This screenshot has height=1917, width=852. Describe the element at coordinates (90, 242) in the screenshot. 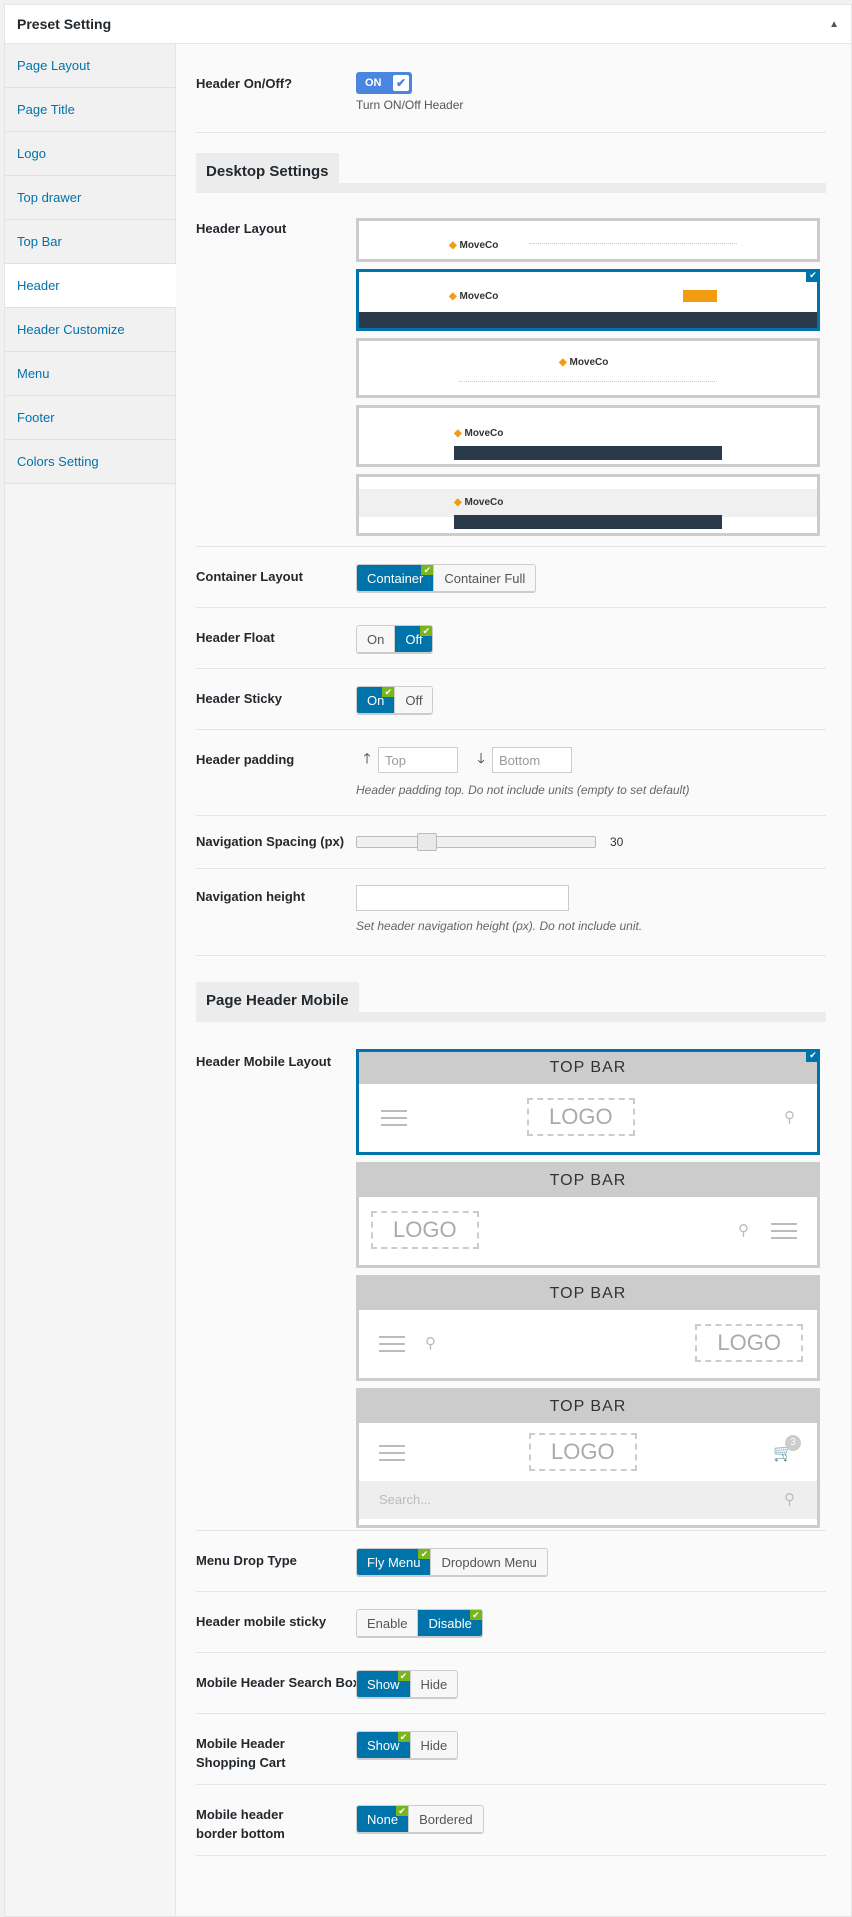

I see `sidebar-item-top-bar: Top Bar` at that location.